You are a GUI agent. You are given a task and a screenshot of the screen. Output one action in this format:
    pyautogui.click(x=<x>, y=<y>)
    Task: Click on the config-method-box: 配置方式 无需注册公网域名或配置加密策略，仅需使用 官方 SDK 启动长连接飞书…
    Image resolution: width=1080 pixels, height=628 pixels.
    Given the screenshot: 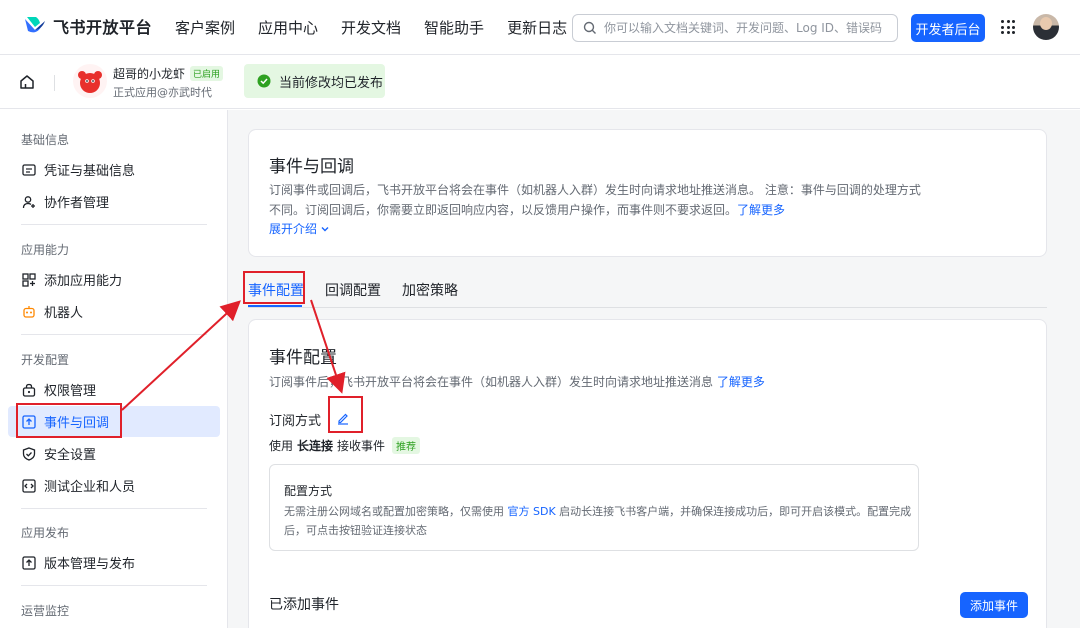 What is the action you would take?
    pyautogui.click(x=594, y=507)
    